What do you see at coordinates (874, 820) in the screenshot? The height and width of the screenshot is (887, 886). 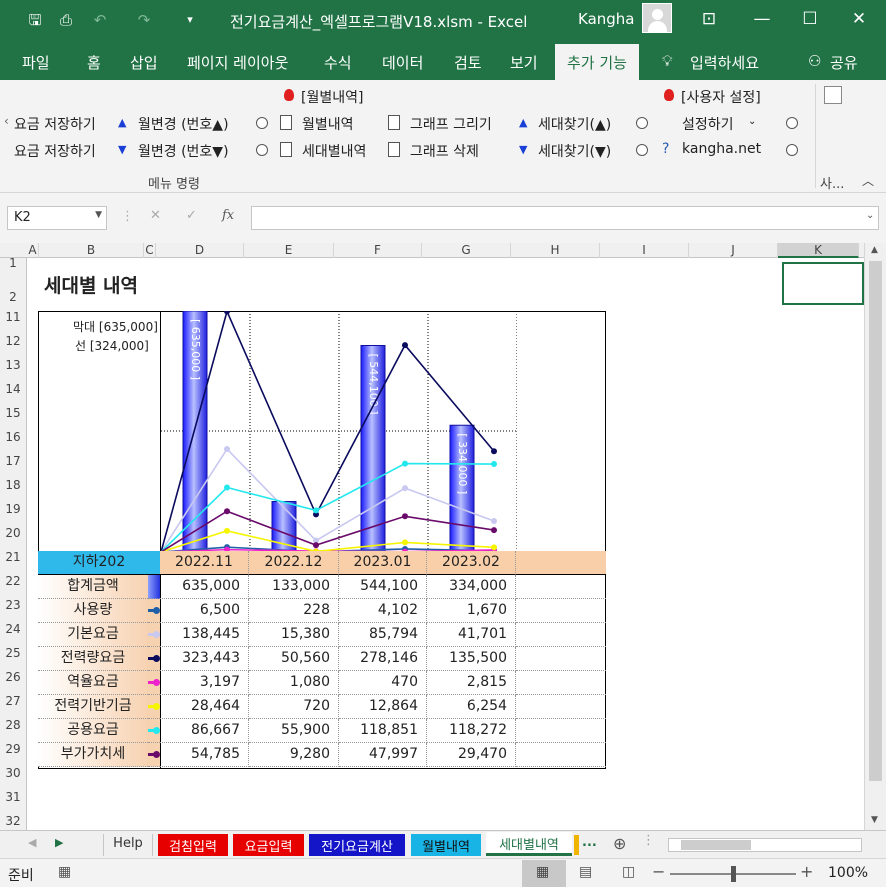 I see `scroll-down-icon: ▼` at bounding box center [874, 820].